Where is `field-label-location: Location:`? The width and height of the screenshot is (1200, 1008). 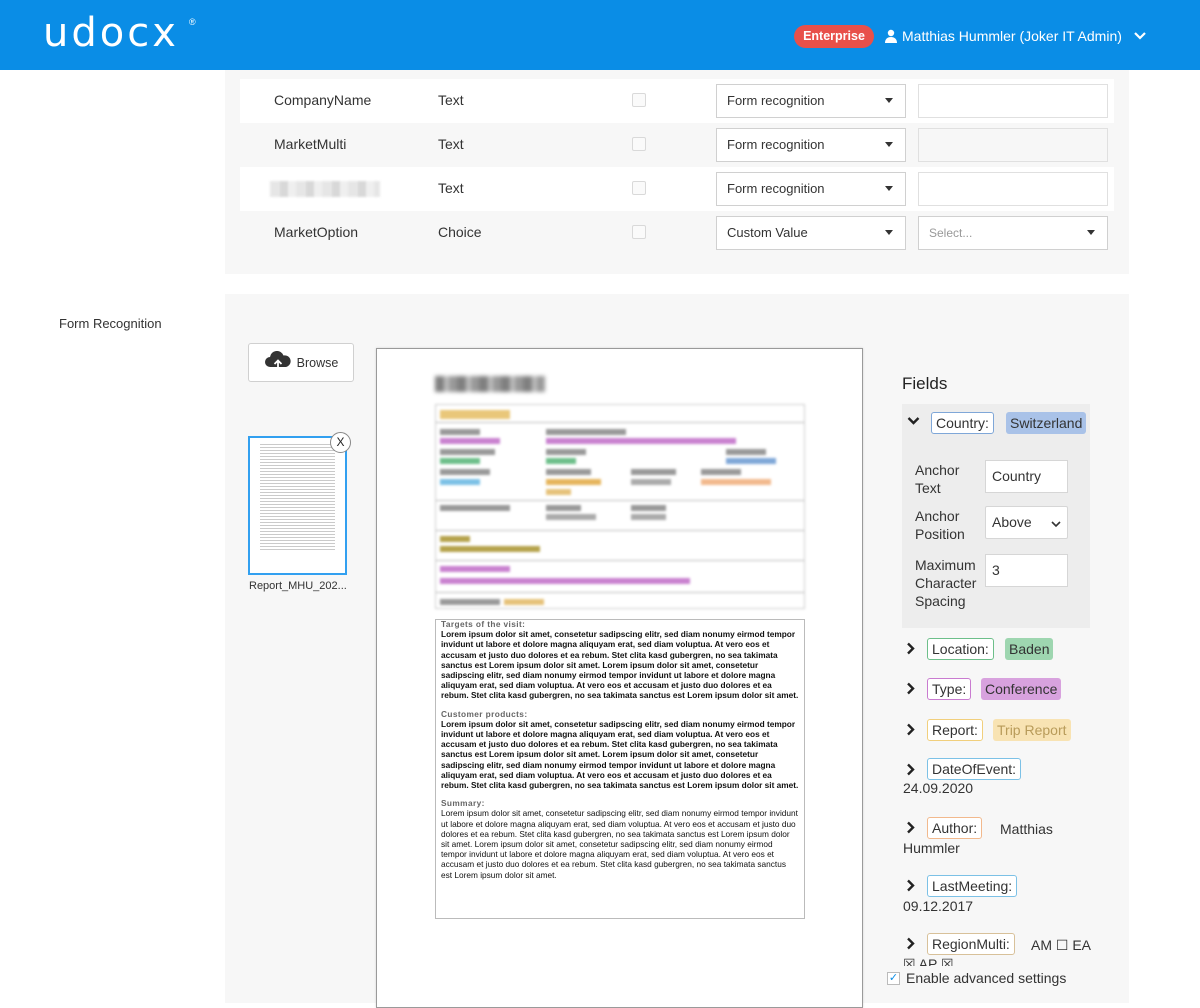 field-label-location: Location: is located at coordinates (960, 649).